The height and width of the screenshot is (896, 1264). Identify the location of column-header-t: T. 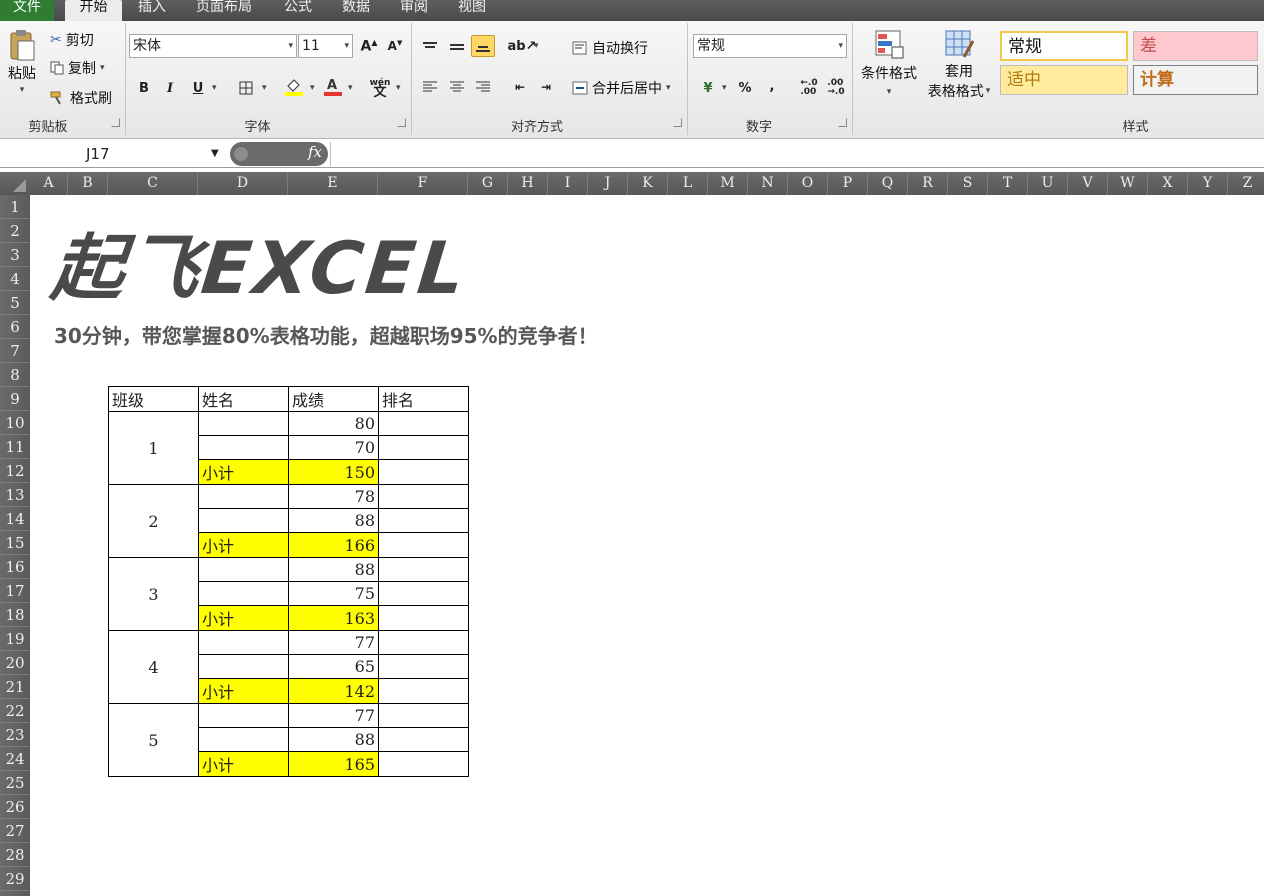
(1008, 183).